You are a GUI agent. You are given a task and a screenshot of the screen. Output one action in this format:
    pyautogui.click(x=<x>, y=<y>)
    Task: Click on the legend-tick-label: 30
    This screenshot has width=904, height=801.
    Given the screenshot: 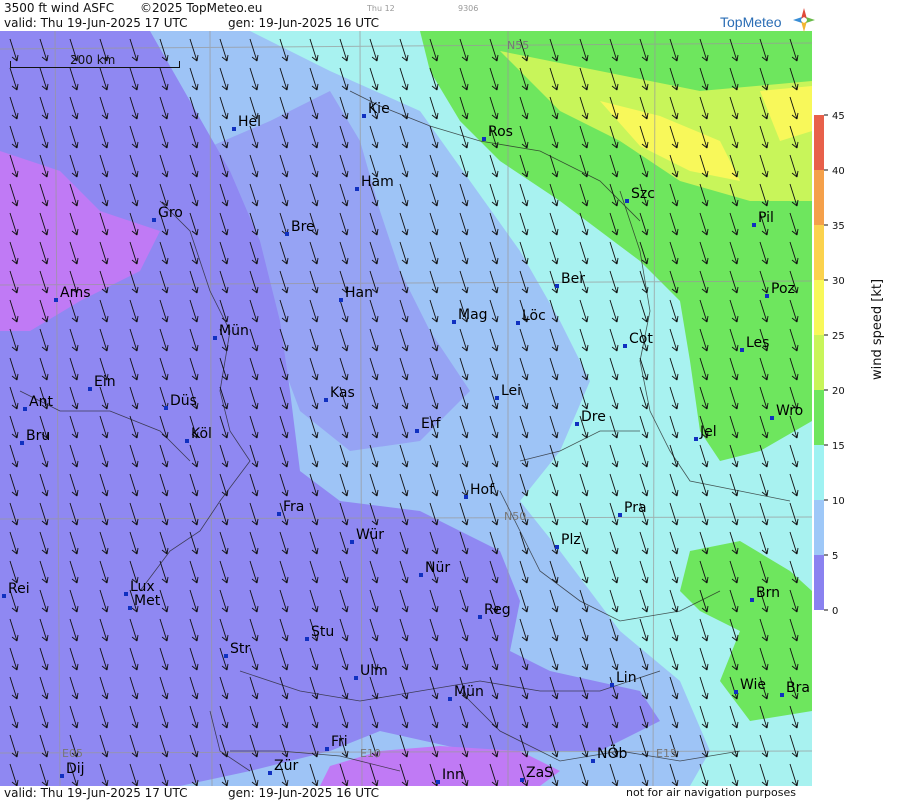 What is the action you would take?
    pyautogui.click(x=838, y=281)
    